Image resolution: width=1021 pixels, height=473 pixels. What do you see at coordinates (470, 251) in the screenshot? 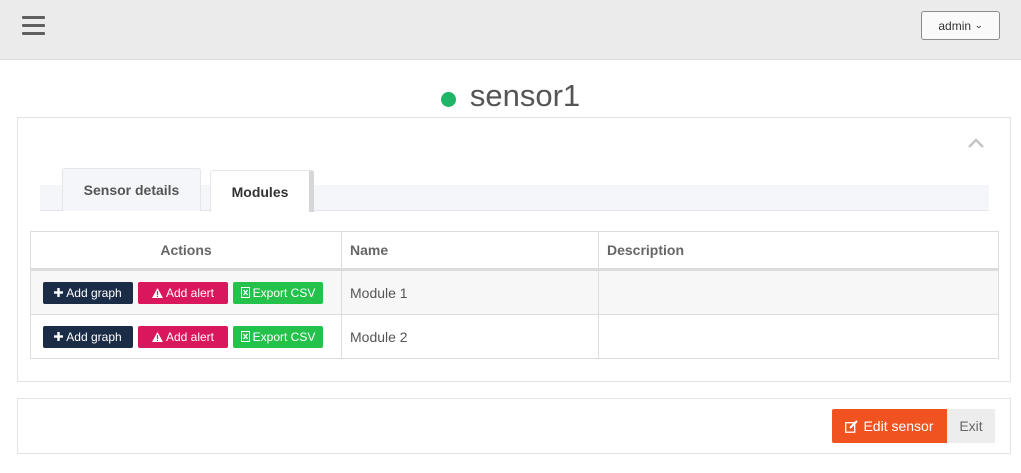
I see `column-header-name: Name` at bounding box center [470, 251].